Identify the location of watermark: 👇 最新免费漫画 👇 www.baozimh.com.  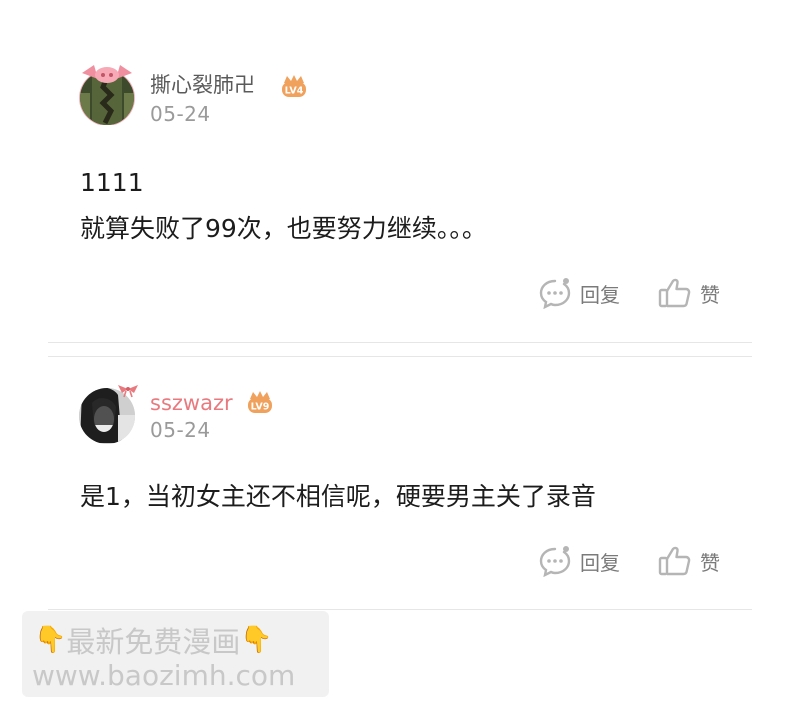
(175, 654).